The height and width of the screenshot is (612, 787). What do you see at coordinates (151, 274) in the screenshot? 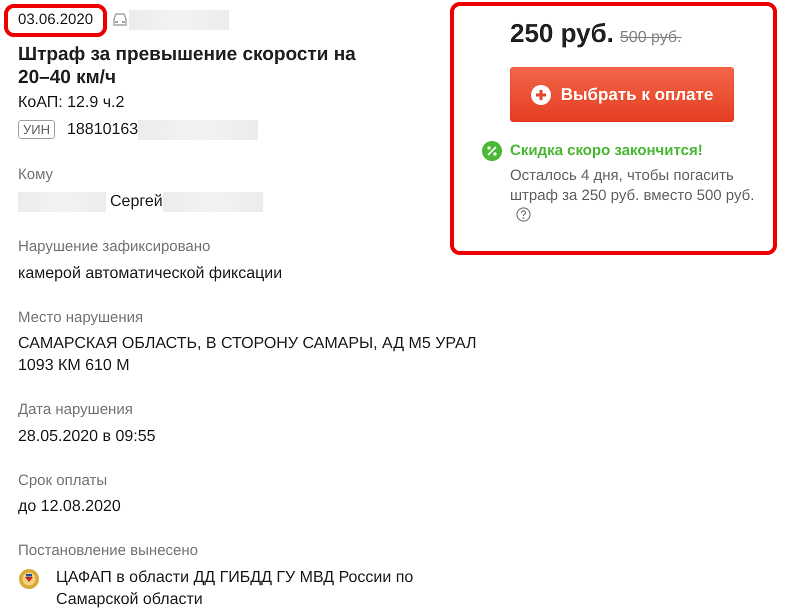
I see `detail-value: камерой автоматической фиксации` at bounding box center [151, 274].